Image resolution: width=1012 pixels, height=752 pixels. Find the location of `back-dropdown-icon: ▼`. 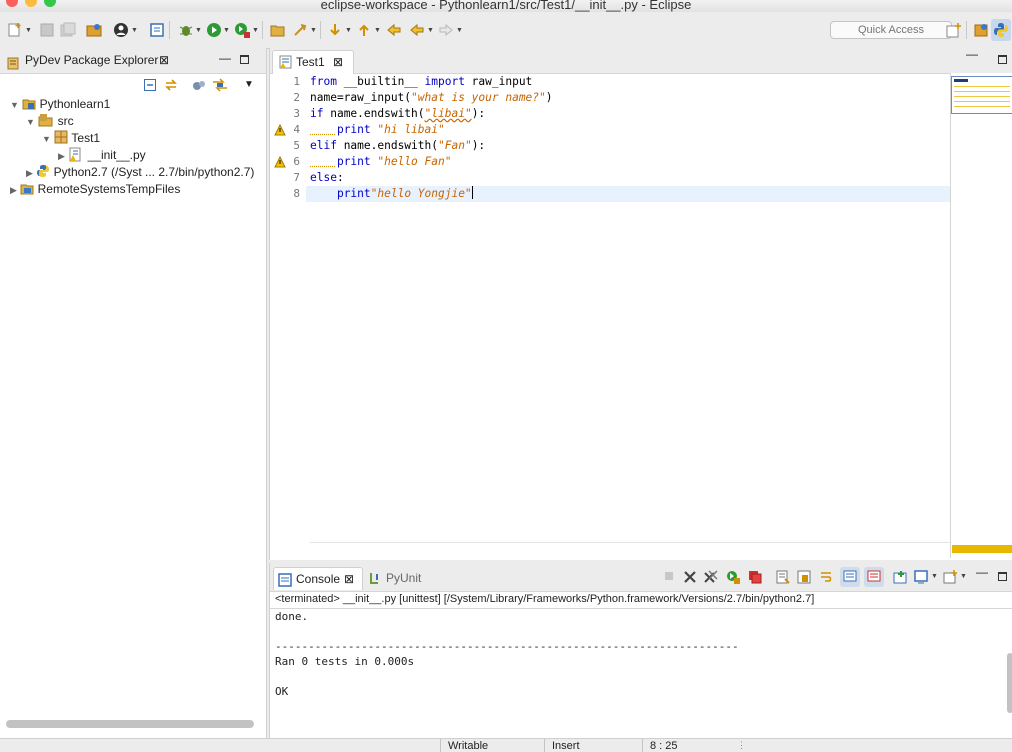

back-dropdown-icon: ▼ is located at coordinates (430, 30).